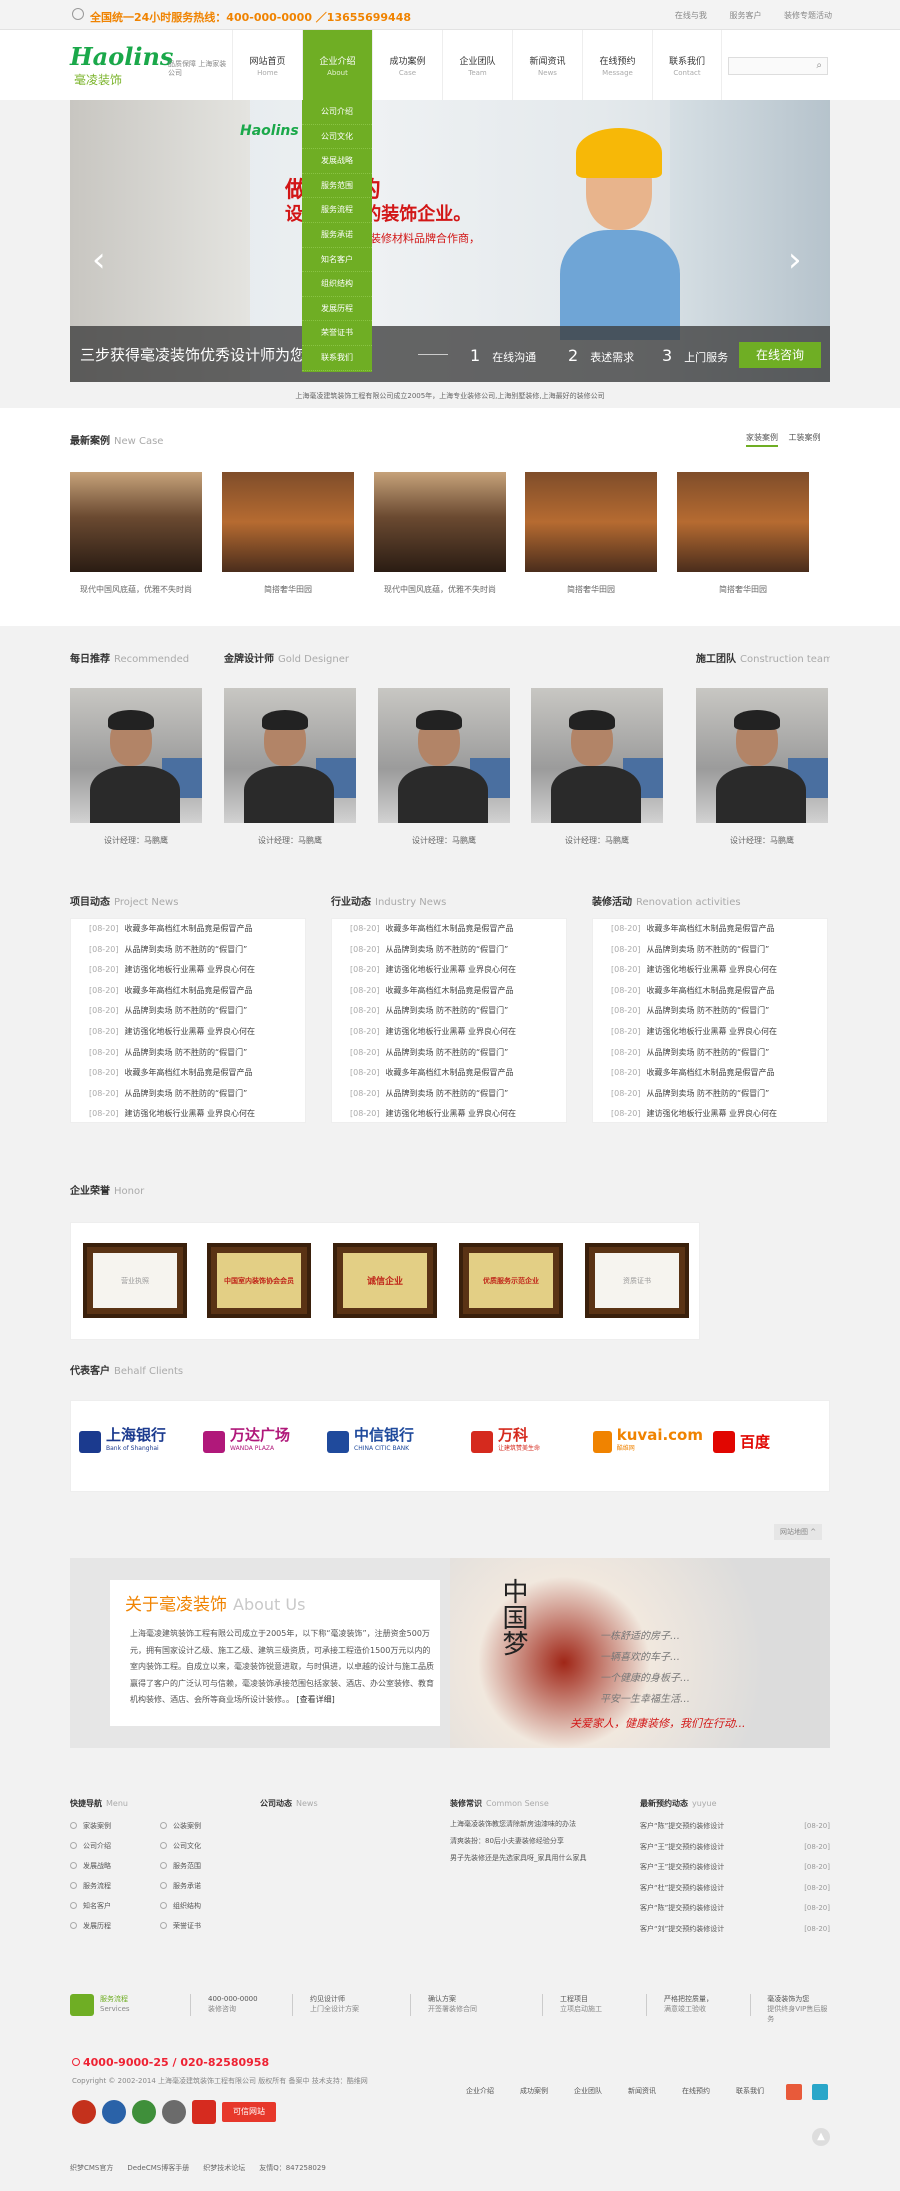  Describe the element at coordinates (682, 1888) in the screenshot. I see `booking-text: 客户“杜”提交预约装修设计` at that location.